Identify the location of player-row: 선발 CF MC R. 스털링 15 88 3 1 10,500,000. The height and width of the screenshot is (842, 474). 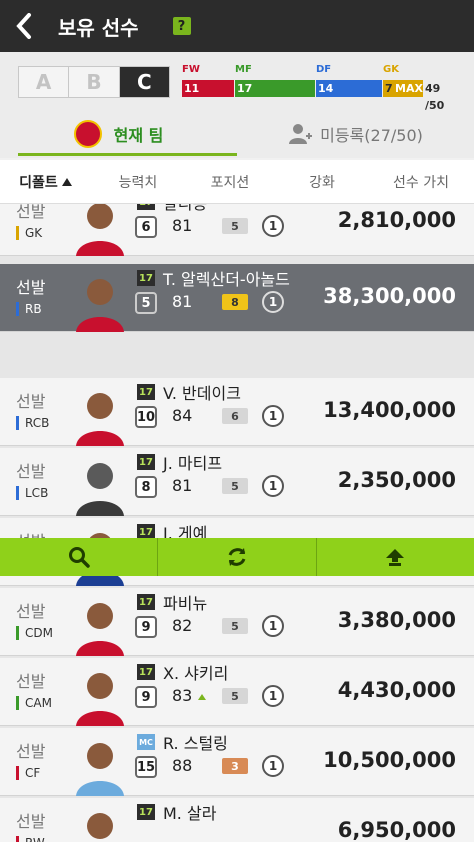
(237, 762).